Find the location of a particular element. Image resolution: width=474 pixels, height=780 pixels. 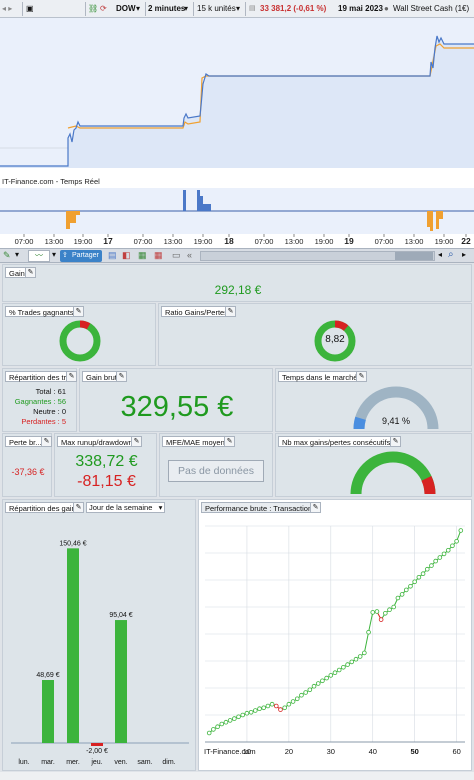

link-icon: ⛓ is located at coordinates (93, 9).